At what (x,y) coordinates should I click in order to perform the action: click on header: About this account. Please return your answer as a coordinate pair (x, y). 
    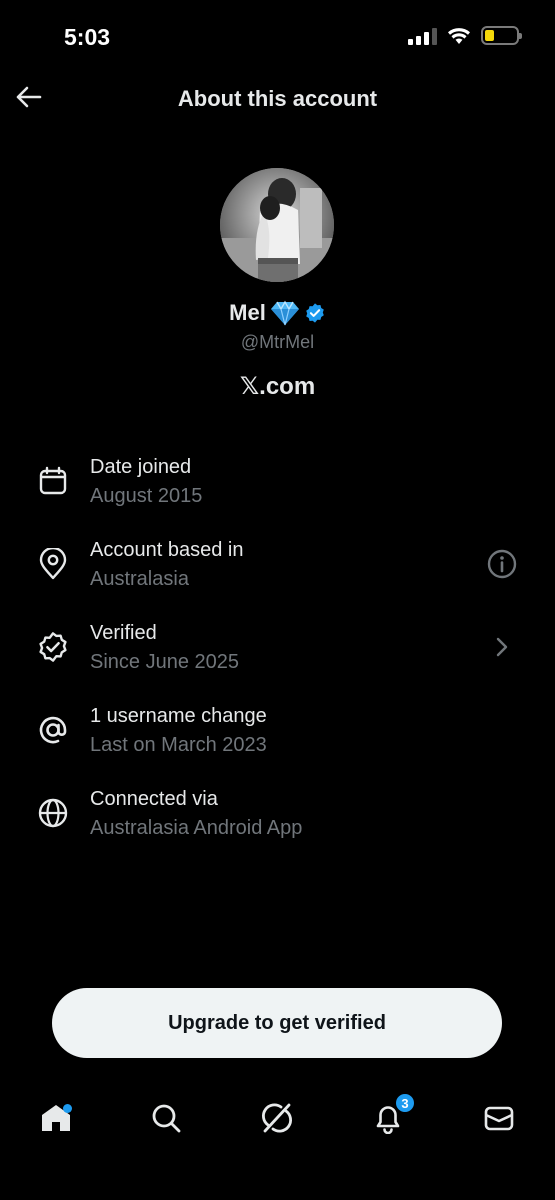
    Looking at the image, I should click on (277, 99).